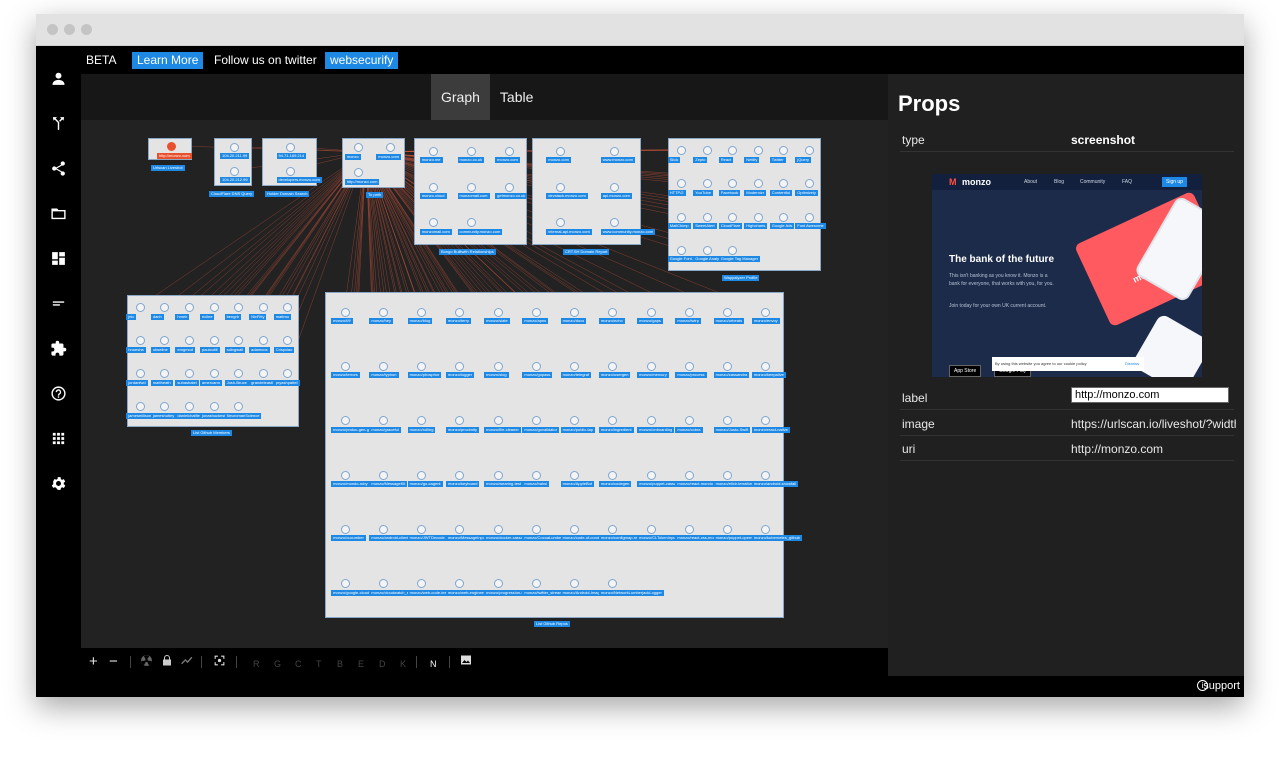  I want to click on filter-c-button: C, so click(298, 664).